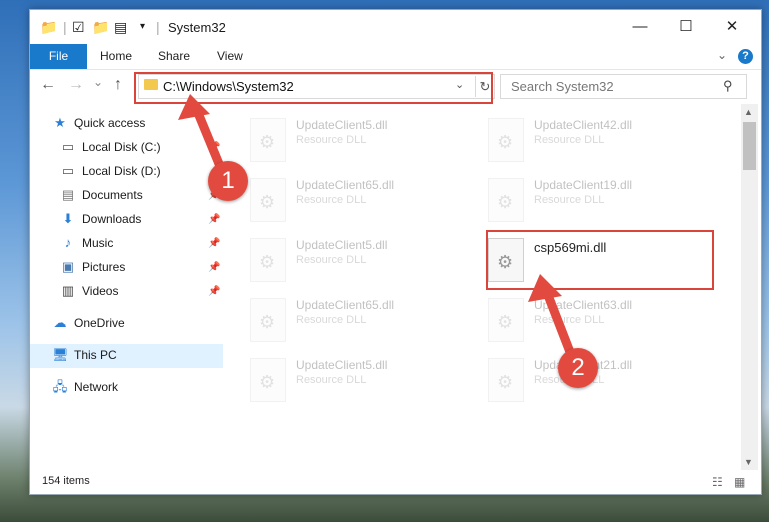 This screenshot has height=522, width=769. What do you see at coordinates (228, 181) in the screenshot?
I see `step-badge-1: 1` at bounding box center [228, 181].